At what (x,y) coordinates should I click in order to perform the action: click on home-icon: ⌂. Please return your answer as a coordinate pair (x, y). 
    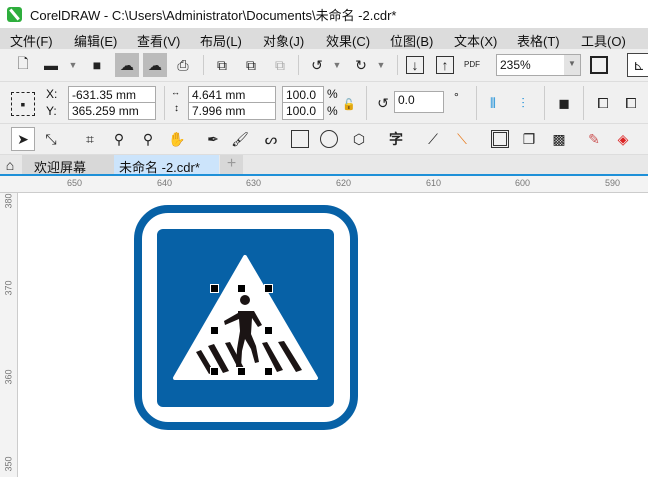
    Looking at the image, I should click on (10, 165).